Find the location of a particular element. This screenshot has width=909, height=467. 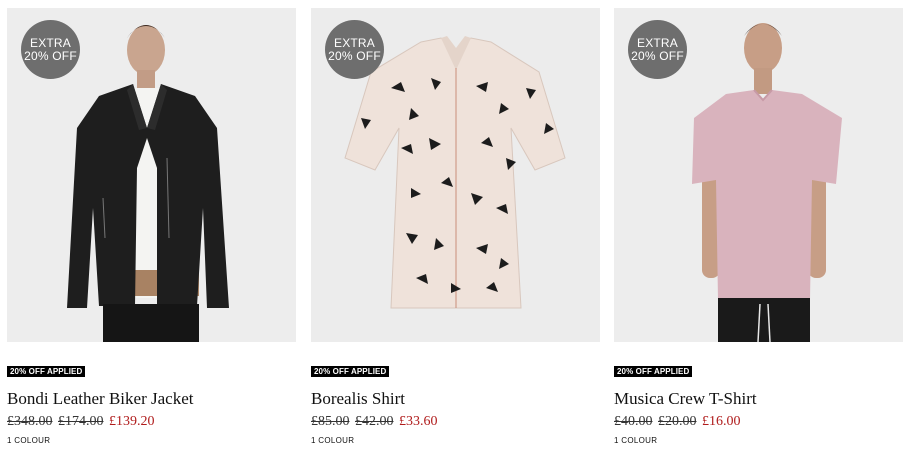

sale-price: £139.20 is located at coordinates (132, 421).